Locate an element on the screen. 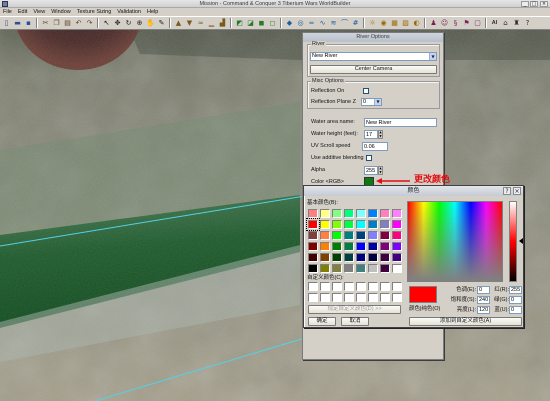 The image size is (550, 401). camera-icon: ◉ is located at coordinates (383, 23).